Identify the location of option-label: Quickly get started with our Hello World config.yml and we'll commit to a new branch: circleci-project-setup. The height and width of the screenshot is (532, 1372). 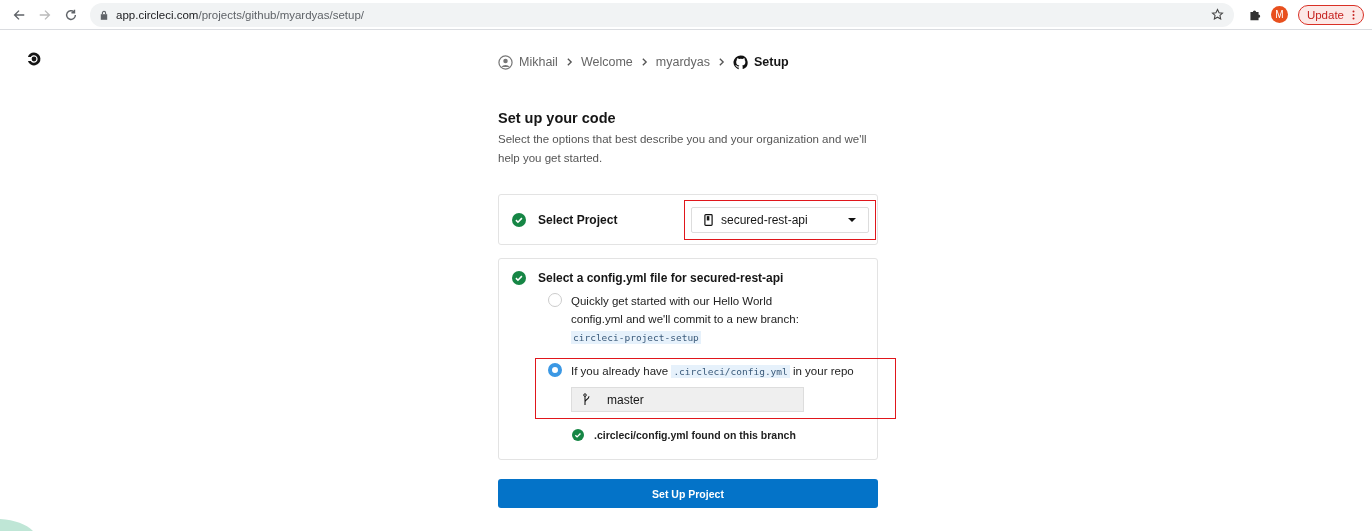
(685, 320).